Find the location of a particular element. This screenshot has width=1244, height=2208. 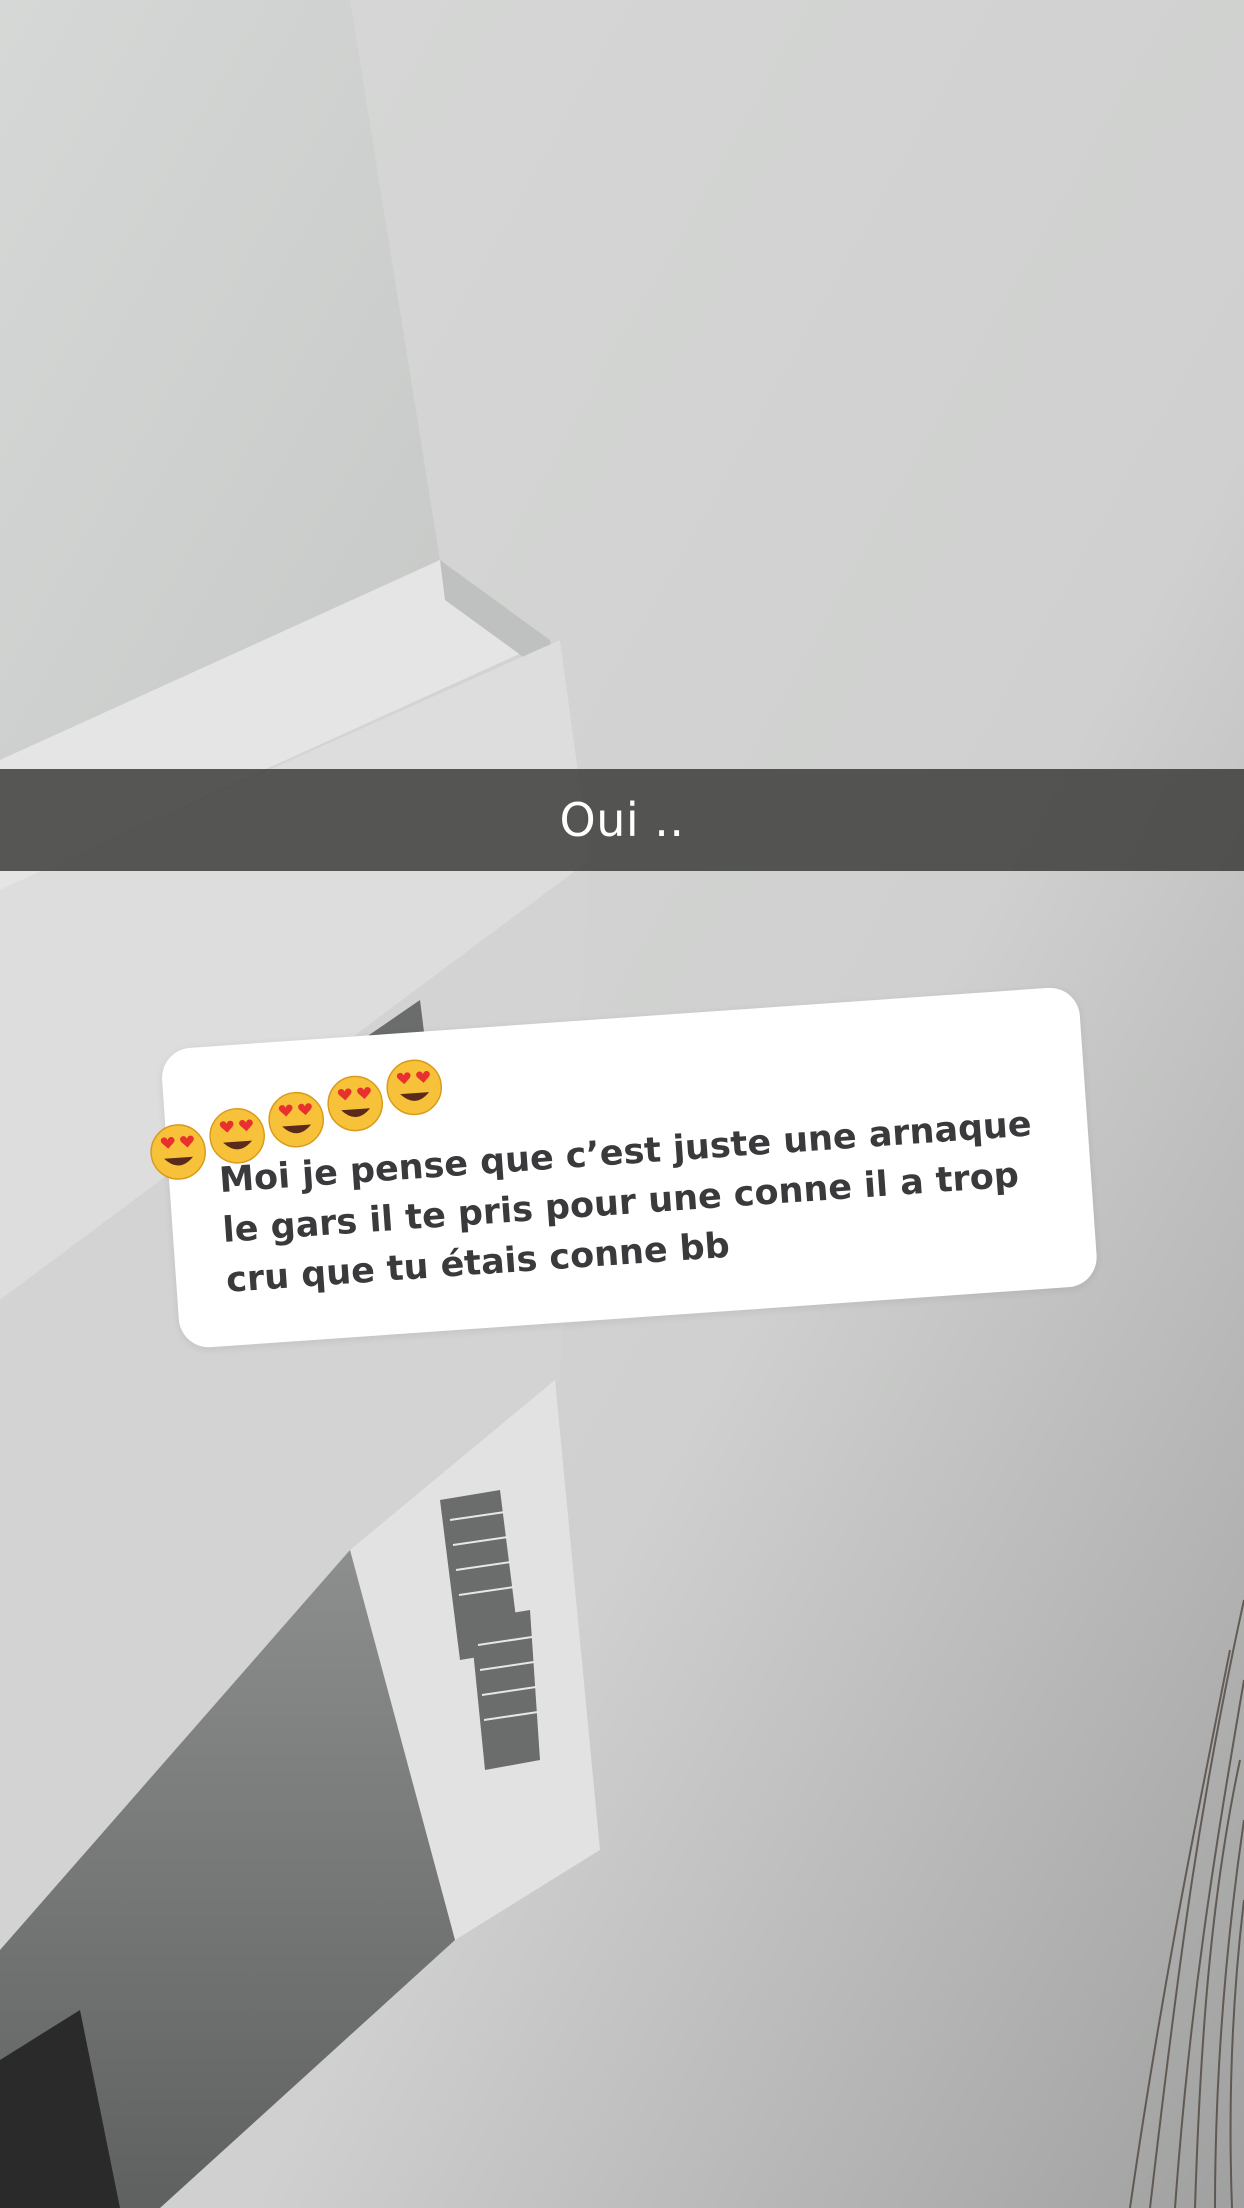

caption-text: Oui .. is located at coordinates (622, 820).